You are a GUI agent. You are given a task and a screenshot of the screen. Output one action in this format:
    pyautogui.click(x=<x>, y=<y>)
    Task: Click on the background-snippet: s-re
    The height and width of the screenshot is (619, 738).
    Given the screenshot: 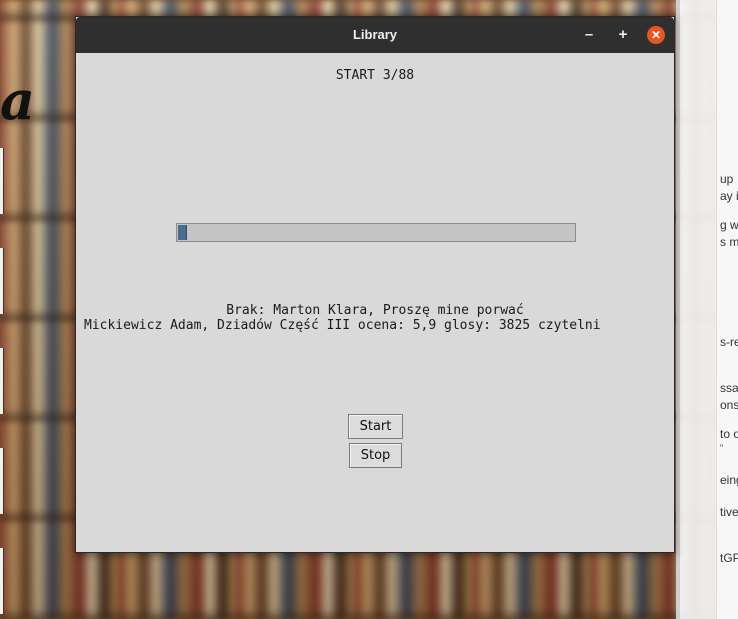 What is the action you would take?
    pyautogui.click(x=729, y=342)
    